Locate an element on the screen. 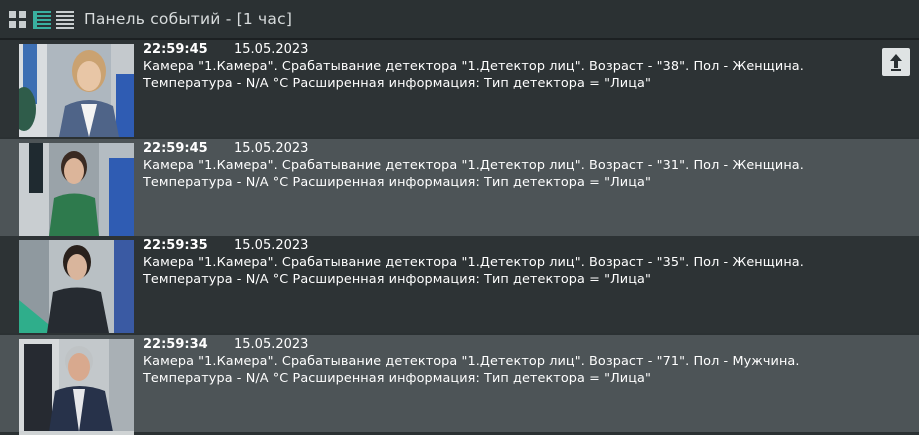 Image resolution: width=919 pixels, height=435 pixels. panel-title: Панель событий - [1 час] is located at coordinates (188, 19).